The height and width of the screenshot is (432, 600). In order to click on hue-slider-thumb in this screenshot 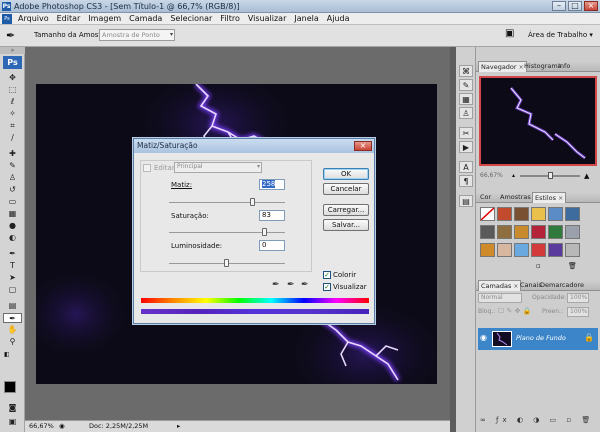, I will do `click(252, 202)`.